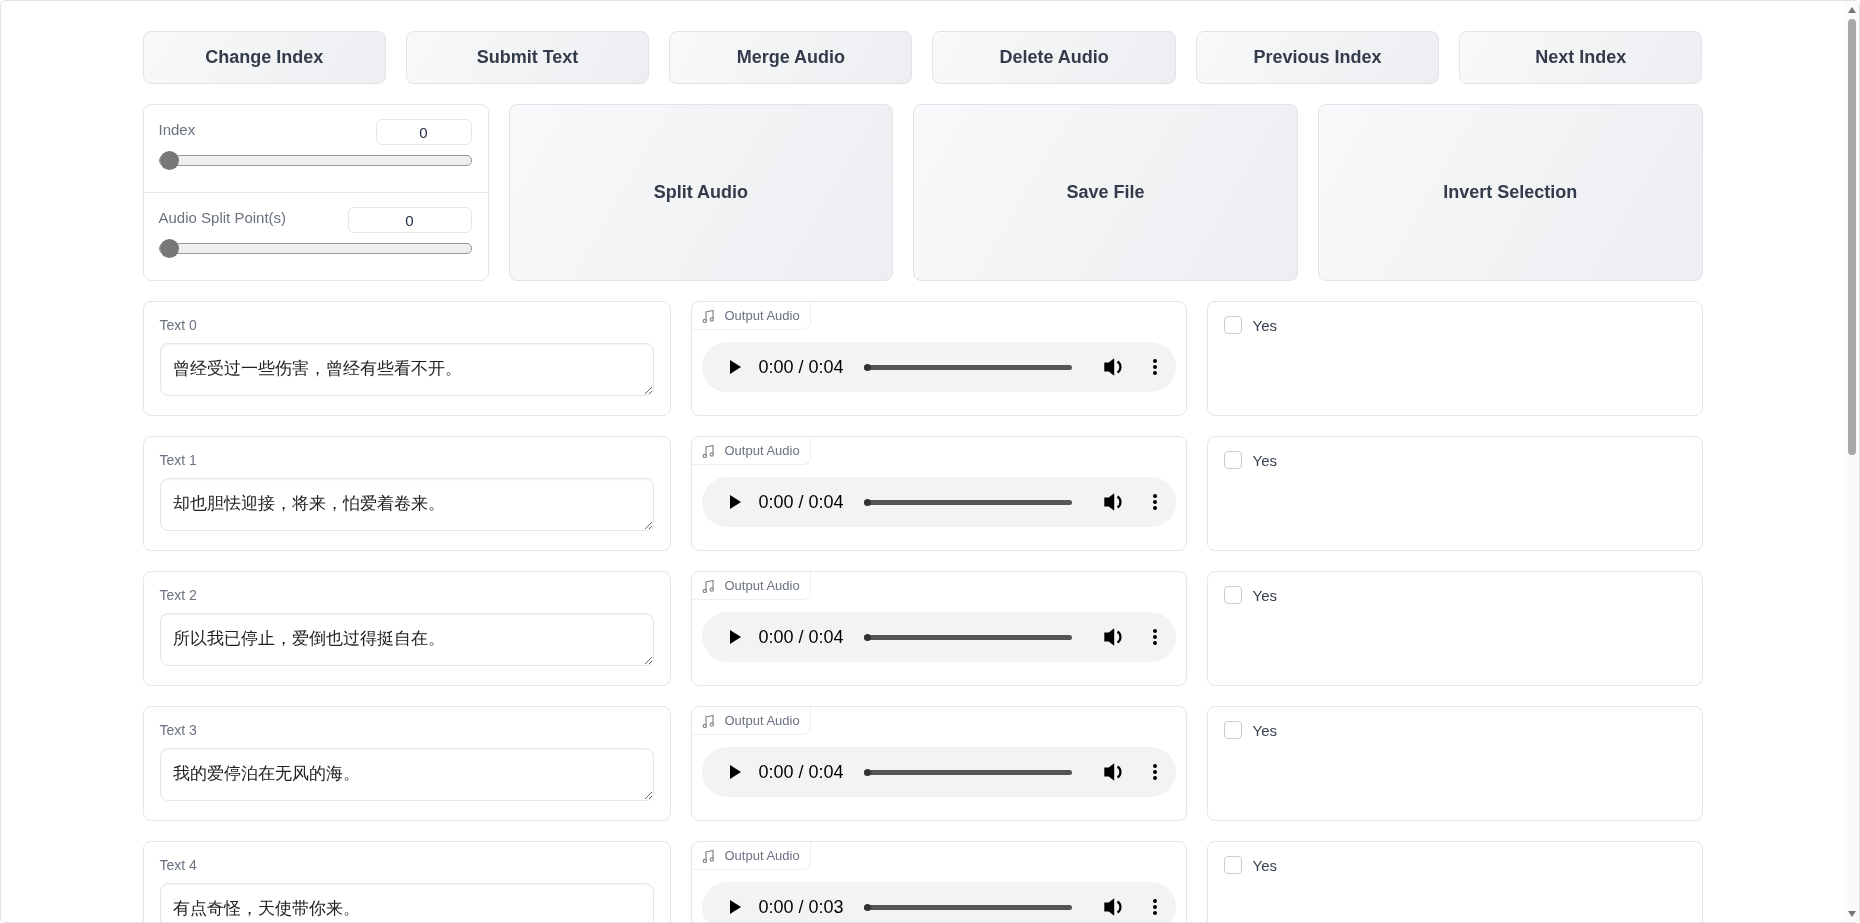 This screenshot has width=1860, height=923. What do you see at coordinates (406, 639) in the screenshot?
I see `text-field: 所以我已停止，爱倒也过得挺自在。` at bounding box center [406, 639].